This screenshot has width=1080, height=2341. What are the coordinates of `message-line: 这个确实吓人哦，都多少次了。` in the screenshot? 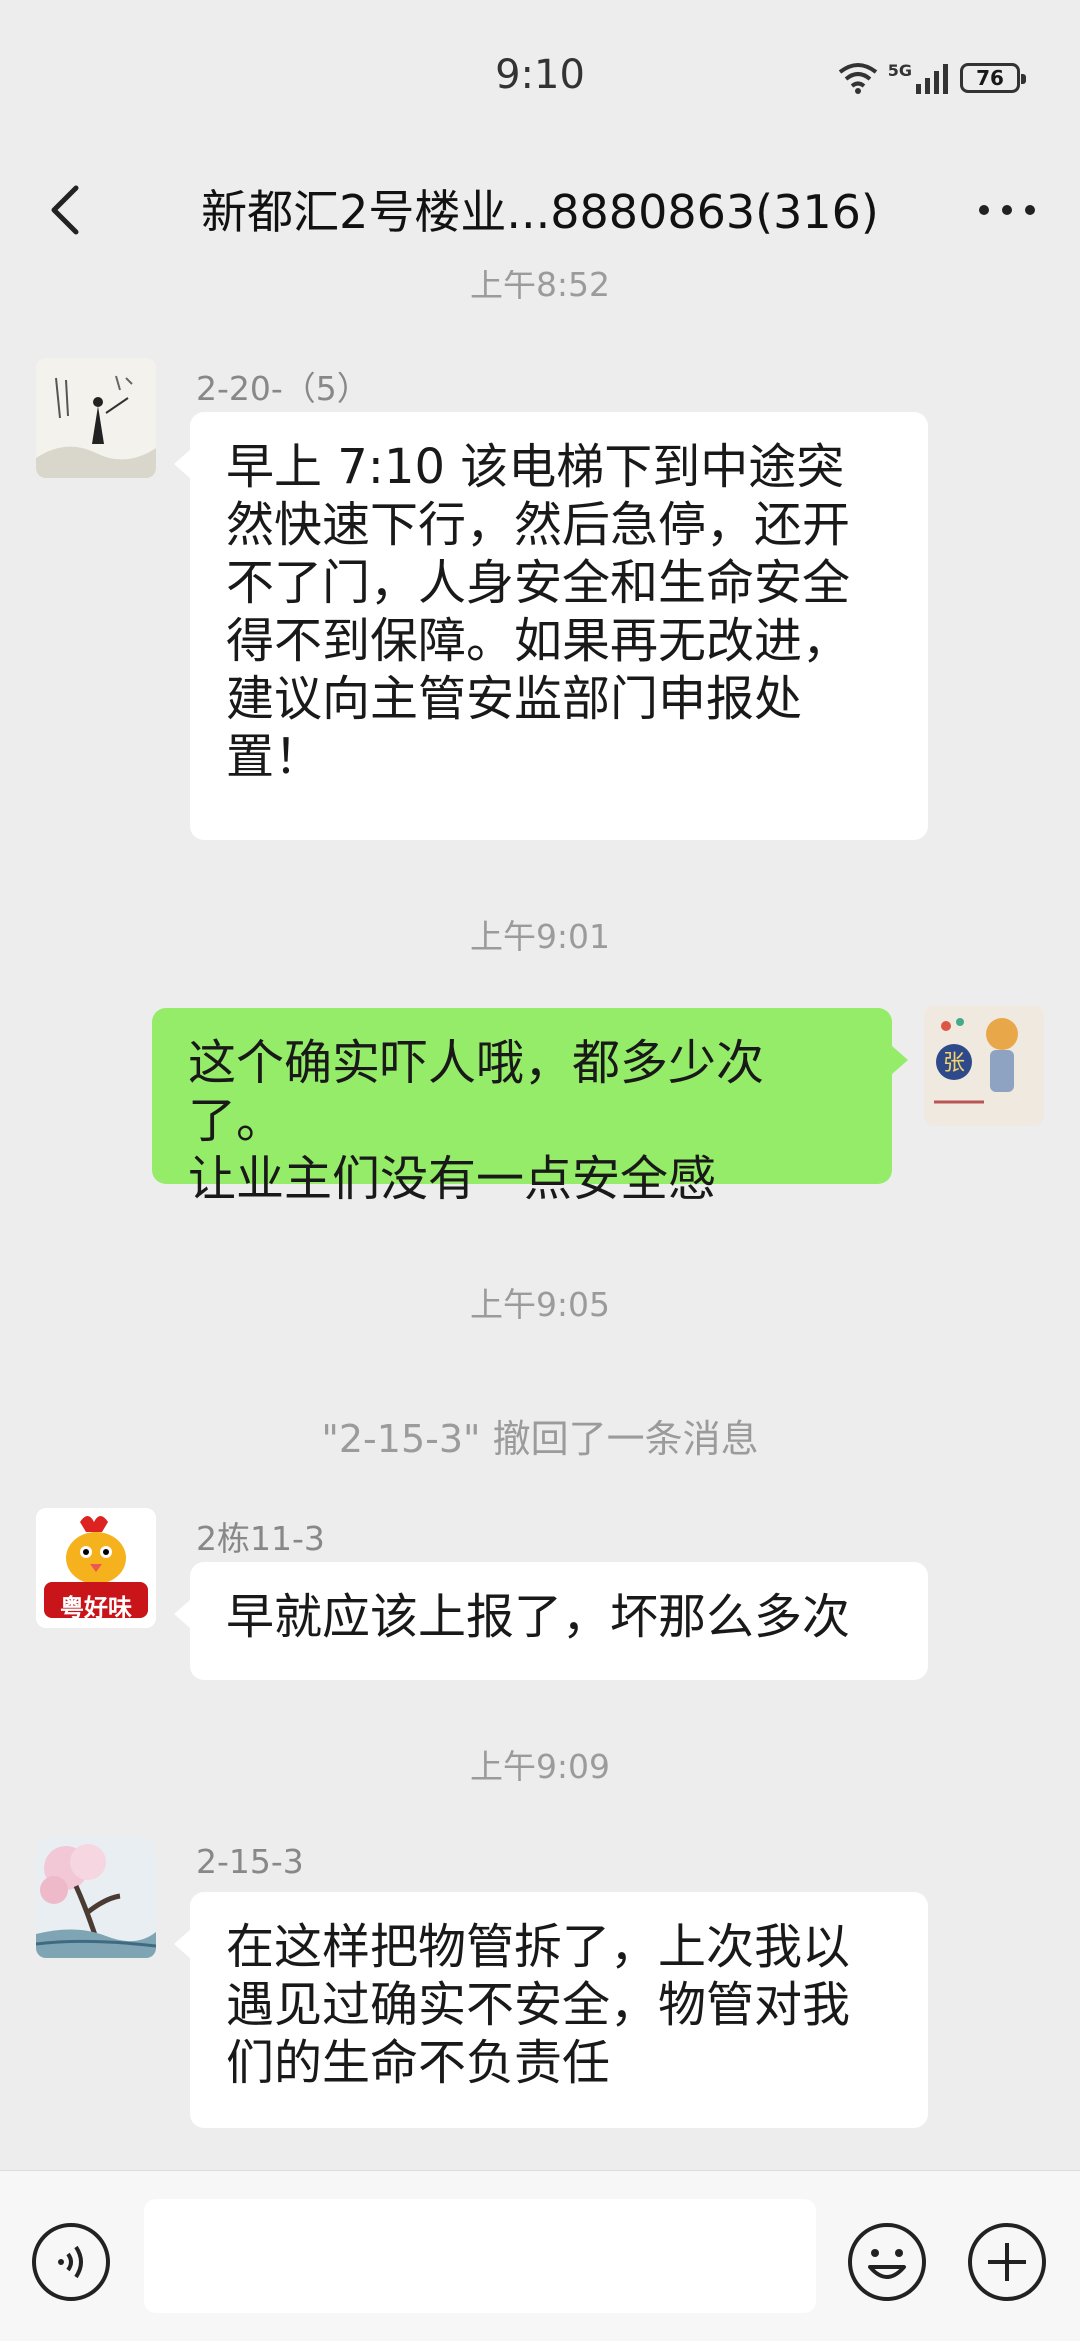 It's located at (476, 1092).